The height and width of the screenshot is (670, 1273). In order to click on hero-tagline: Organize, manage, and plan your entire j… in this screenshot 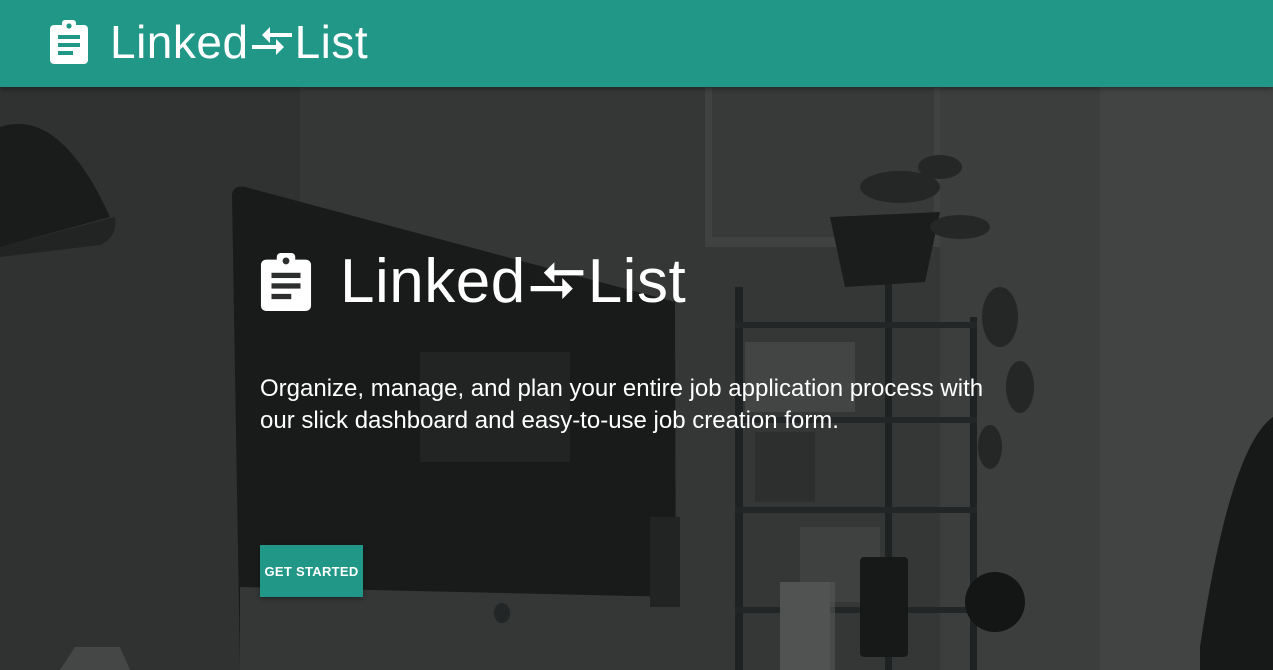, I will do `click(622, 404)`.